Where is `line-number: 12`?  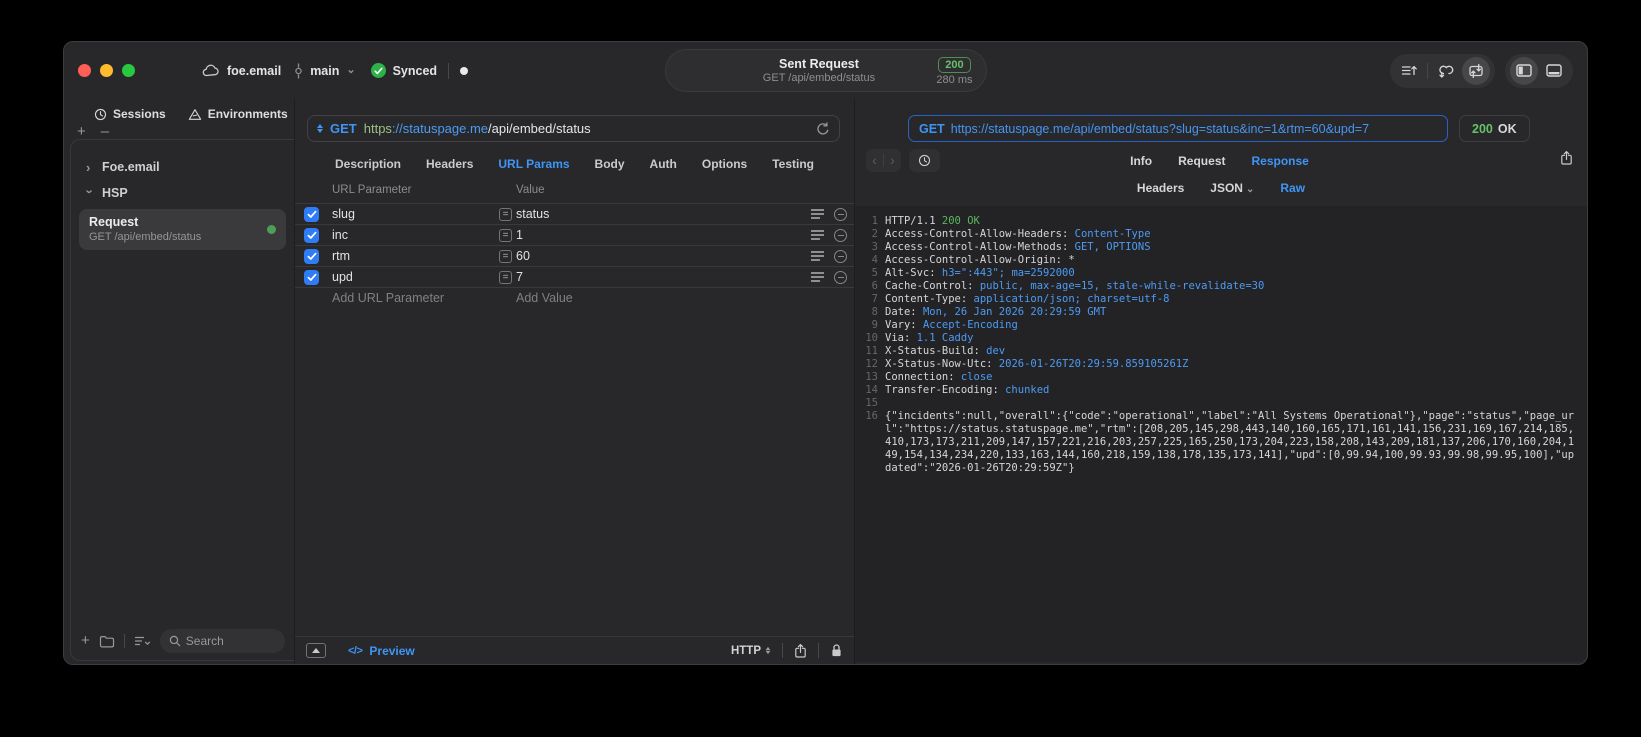
line-number: 12 is located at coordinates (871, 364).